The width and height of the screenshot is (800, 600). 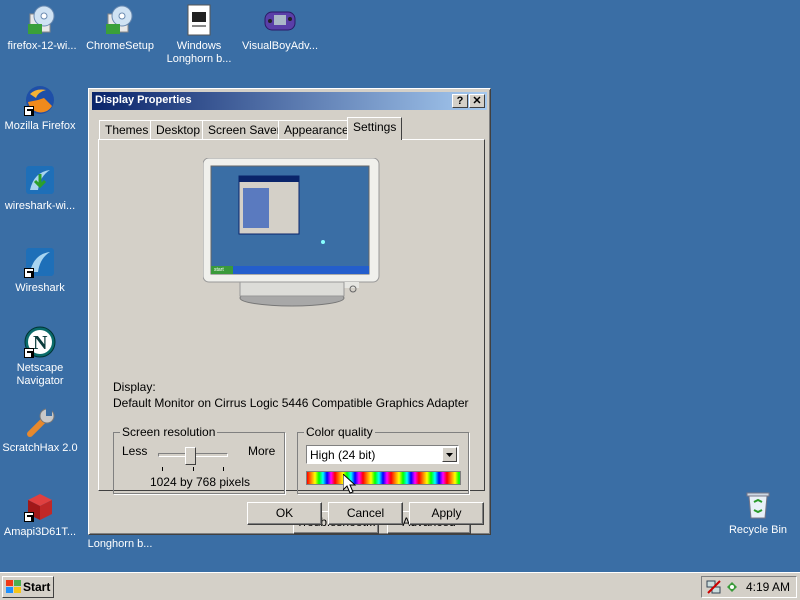 What do you see at coordinates (477, 101) in the screenshot?
I see `close-button: ✕` at bounding box center [477, 101].